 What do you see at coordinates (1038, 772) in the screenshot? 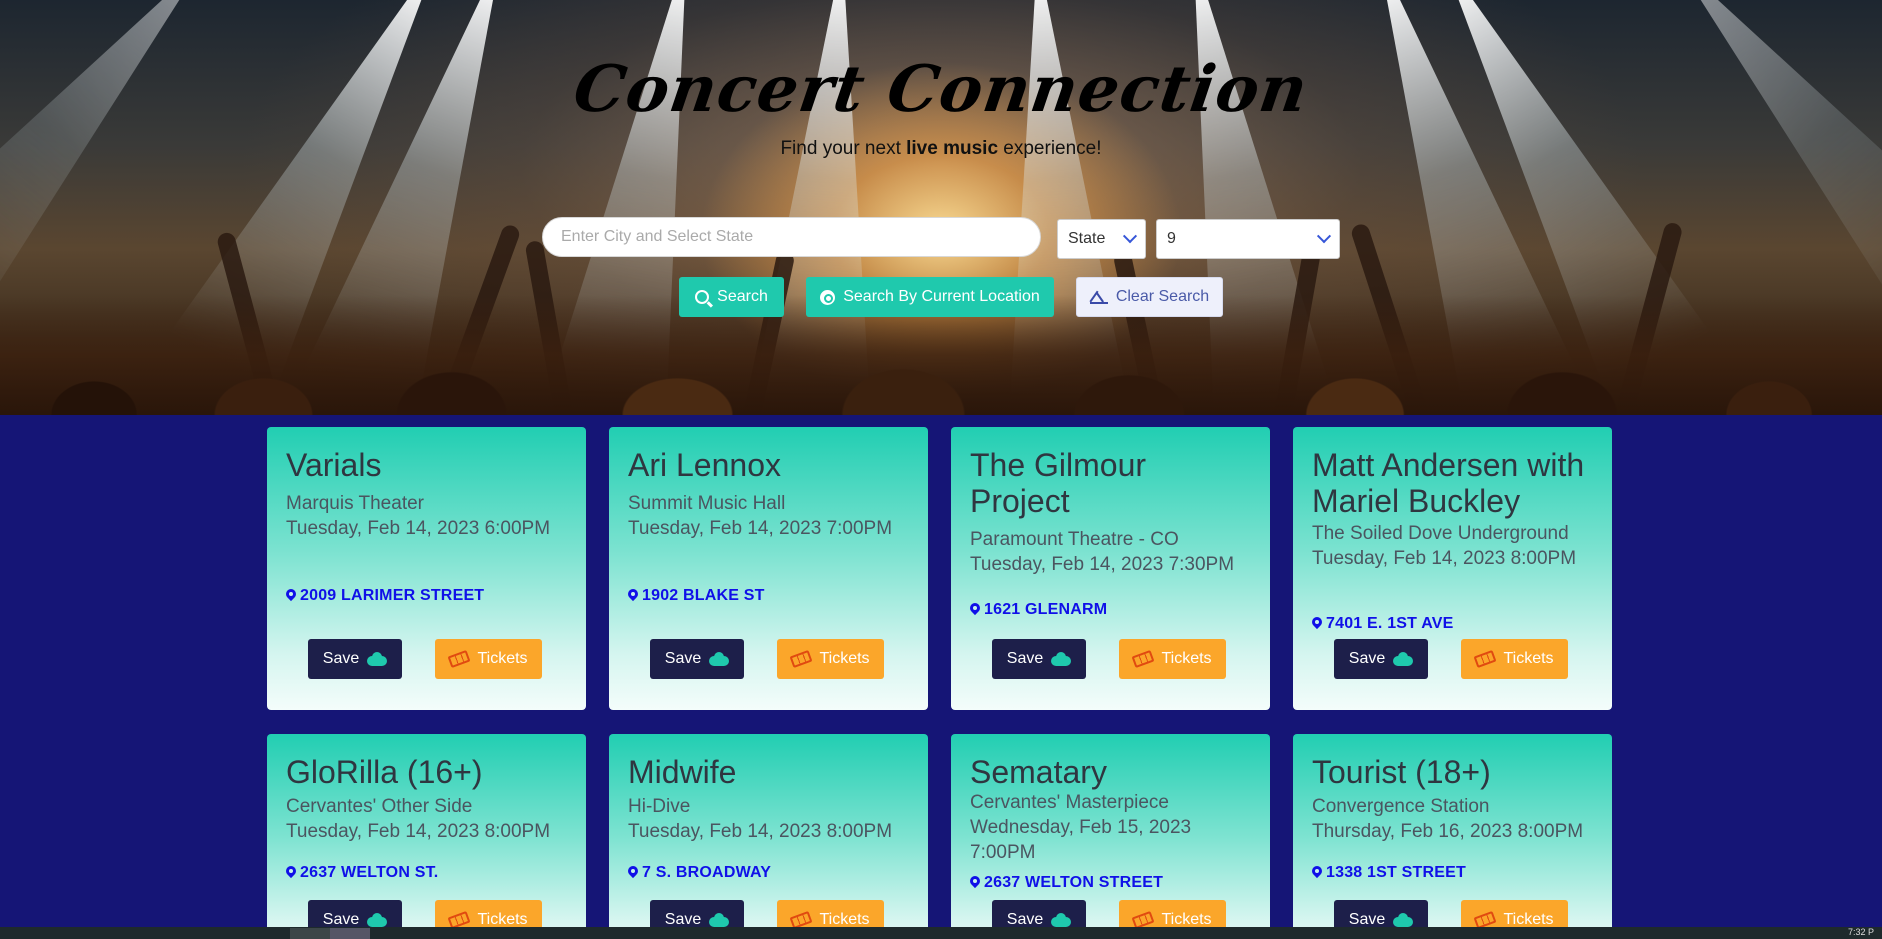
I see `event-artist: Sematary` at bounding box center [1038, 772].